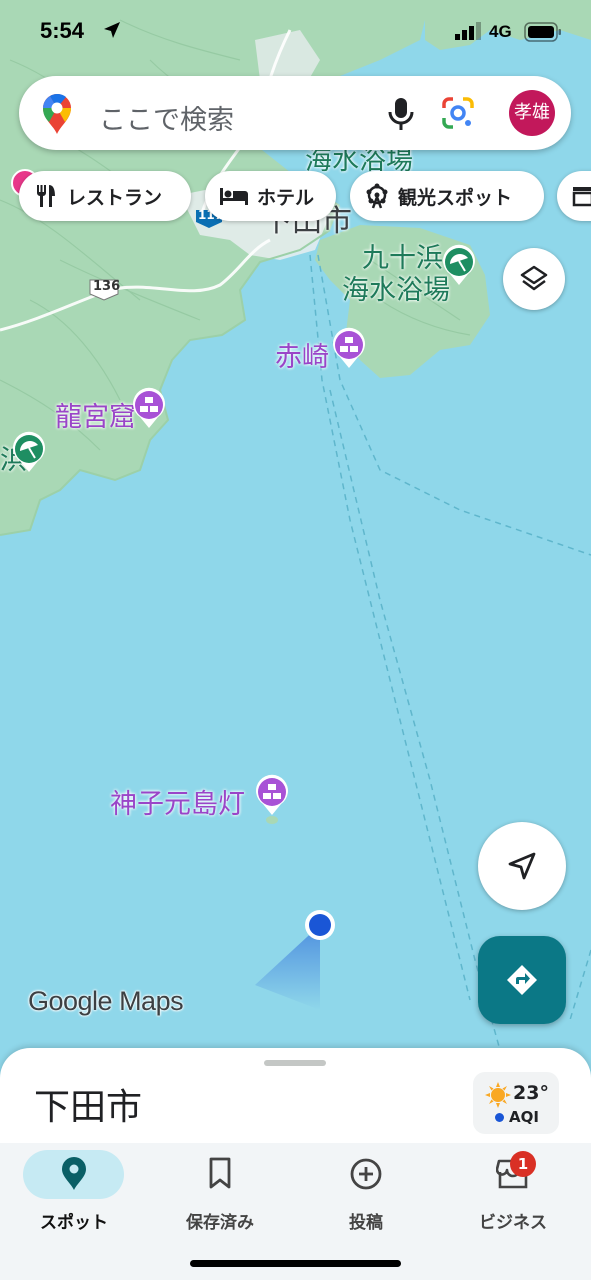 The image size is (591, 1280). What do you see at coordinates (295, 32) in the screenshot?
I see `status-bar: 5:54 4G` at bounding box center [295, 32].